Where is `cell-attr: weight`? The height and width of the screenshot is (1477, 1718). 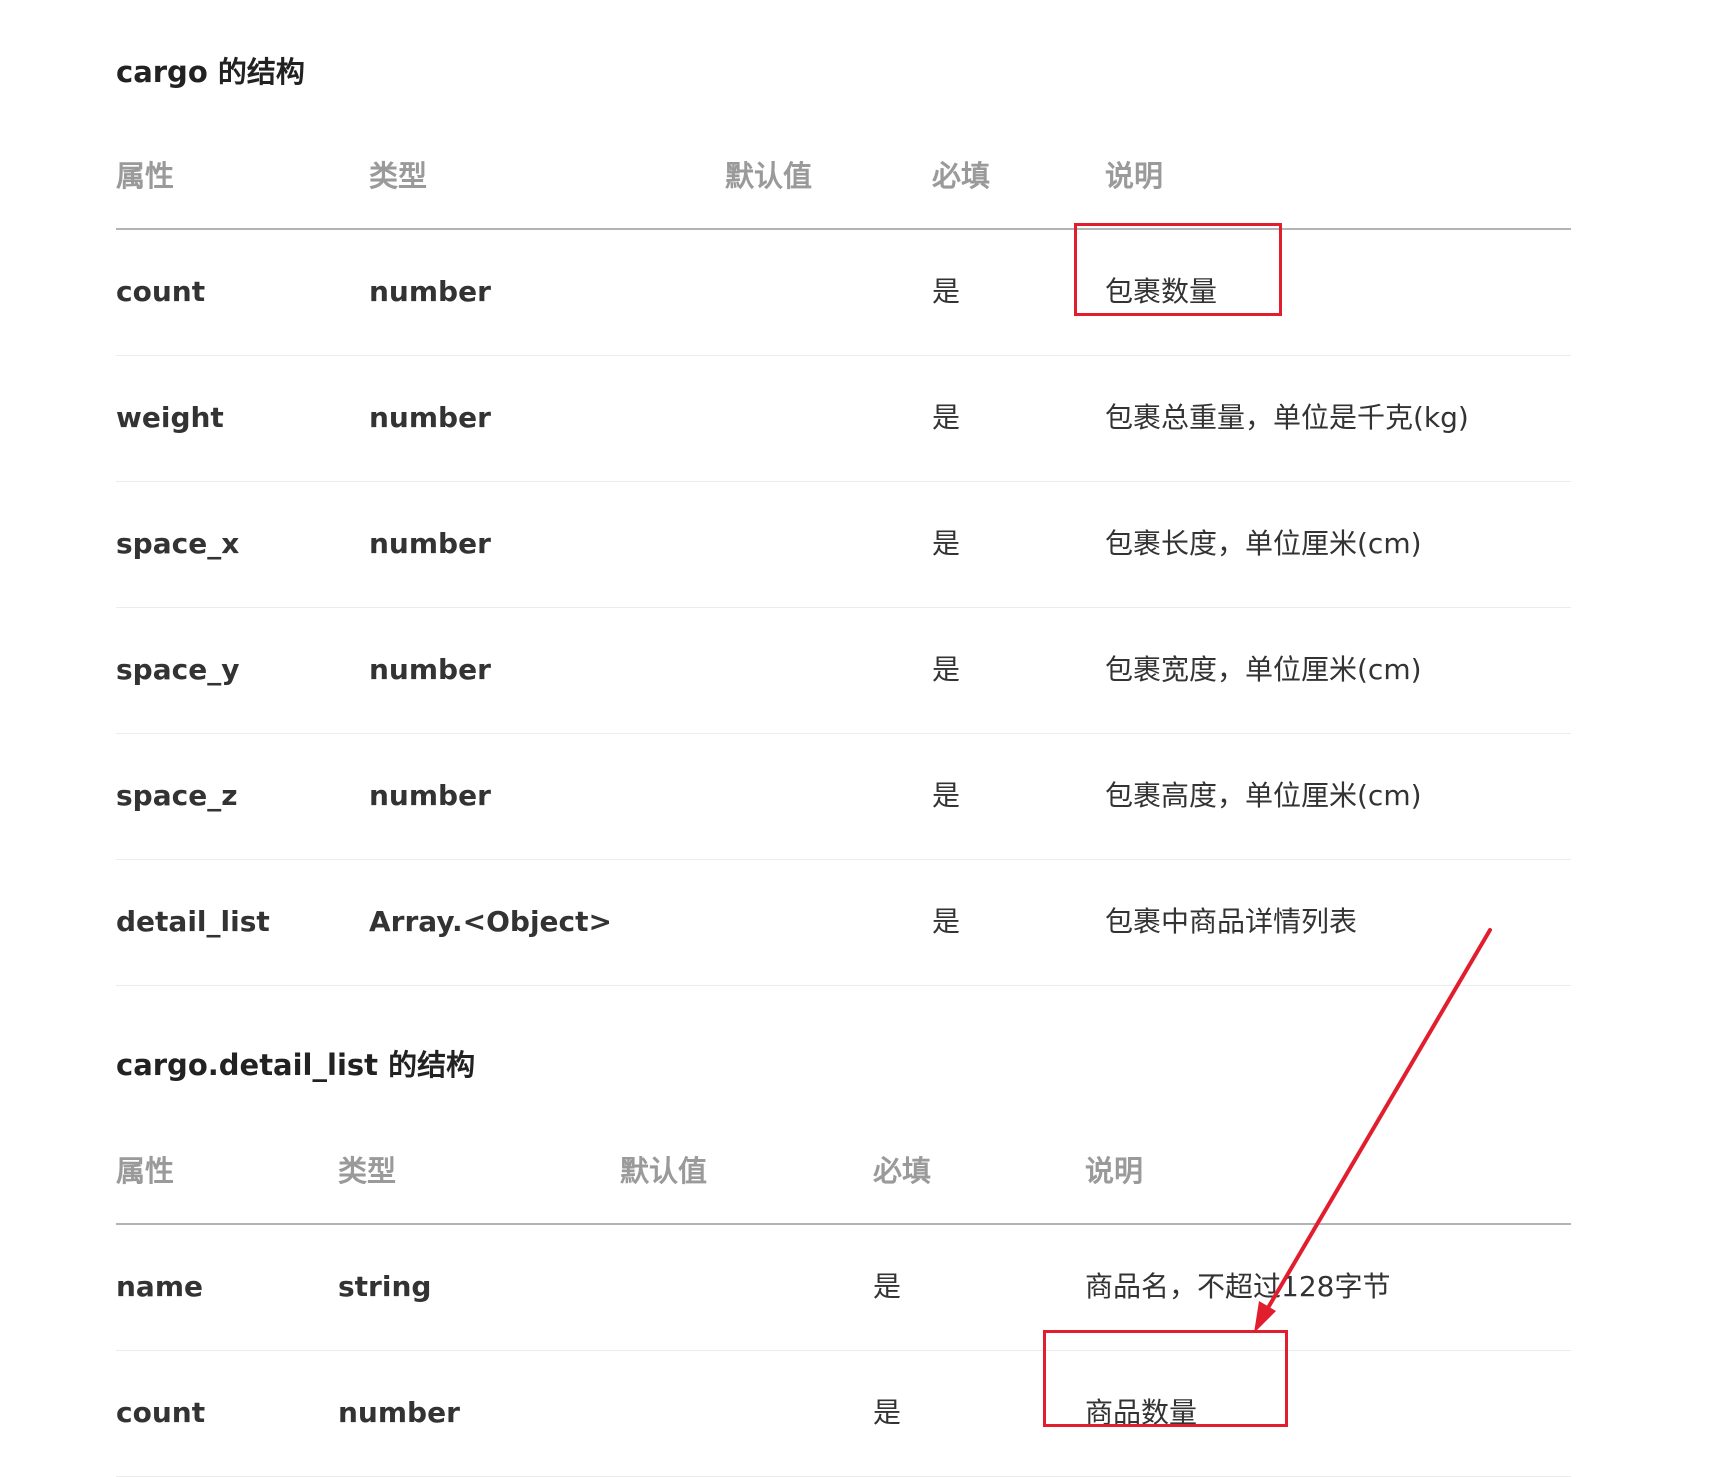 cell-attr: weight is located at coordinates (170, 417).